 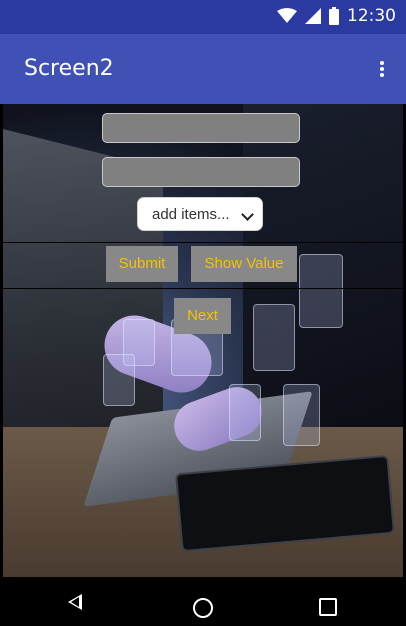 I want to click on status-bar: 12:30, so click(x=203, y=17).